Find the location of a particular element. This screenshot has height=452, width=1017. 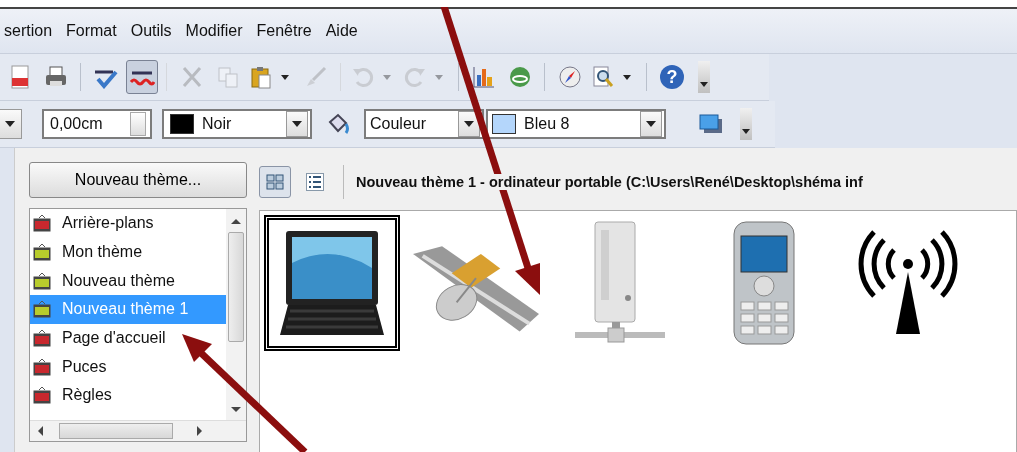

dropdown-button is located at coordinates (11, 124).